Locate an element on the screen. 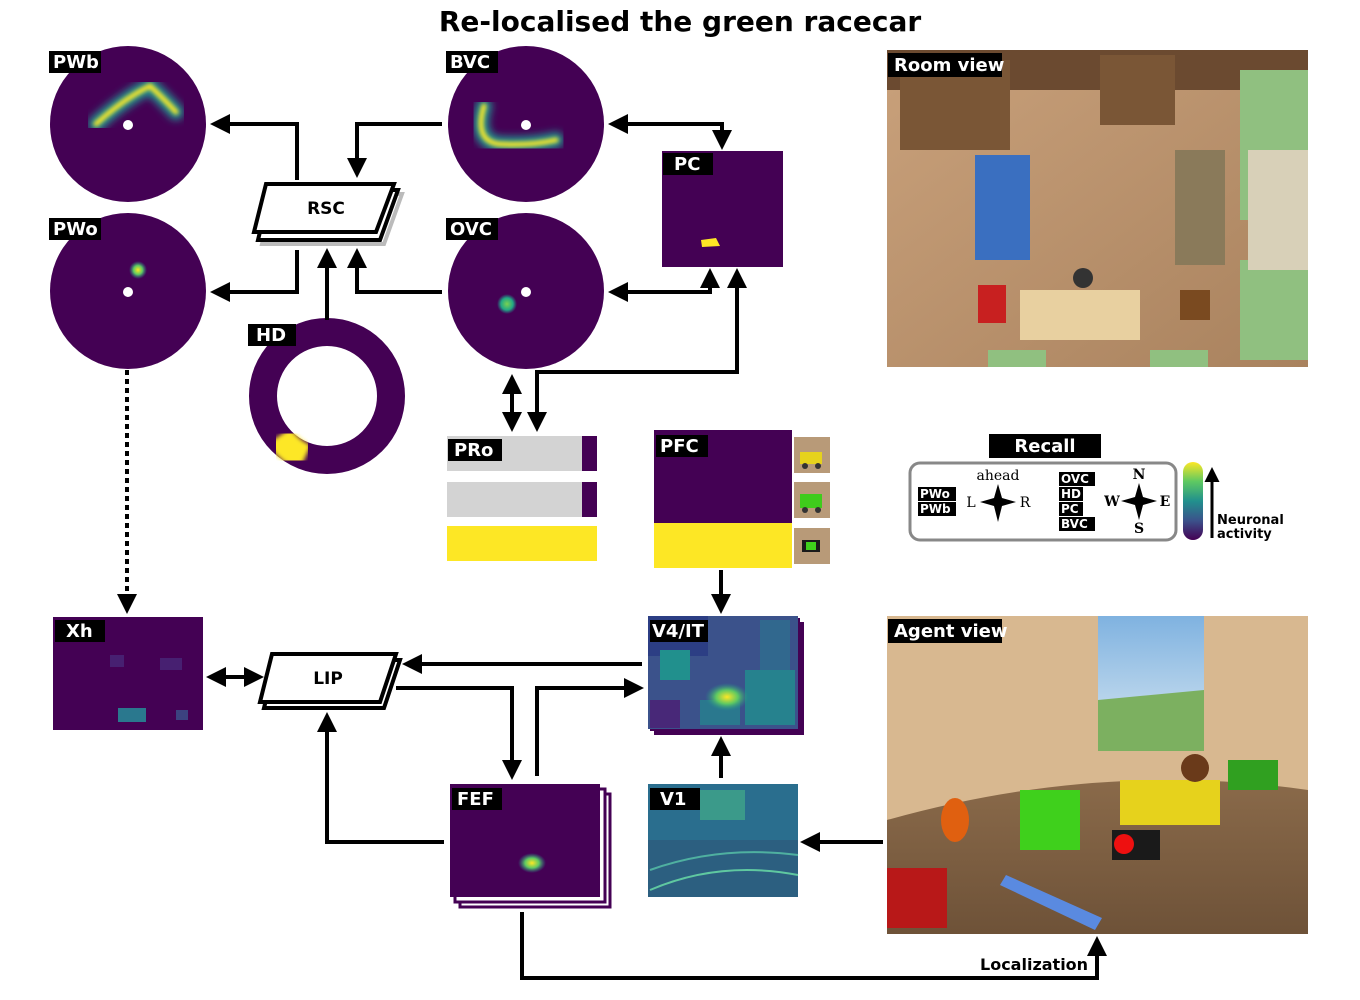 The image size is (1360, 1000). v1-panel: V1 is located at coordinates (723, 840).